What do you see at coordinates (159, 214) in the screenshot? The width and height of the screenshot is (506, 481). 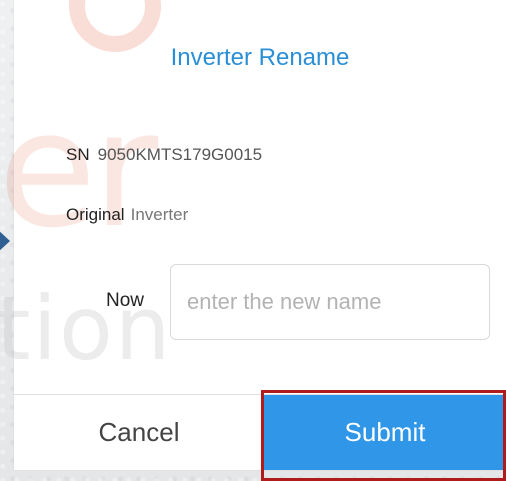 I see `original-value: Inverter` at bounding box center [159, 214].